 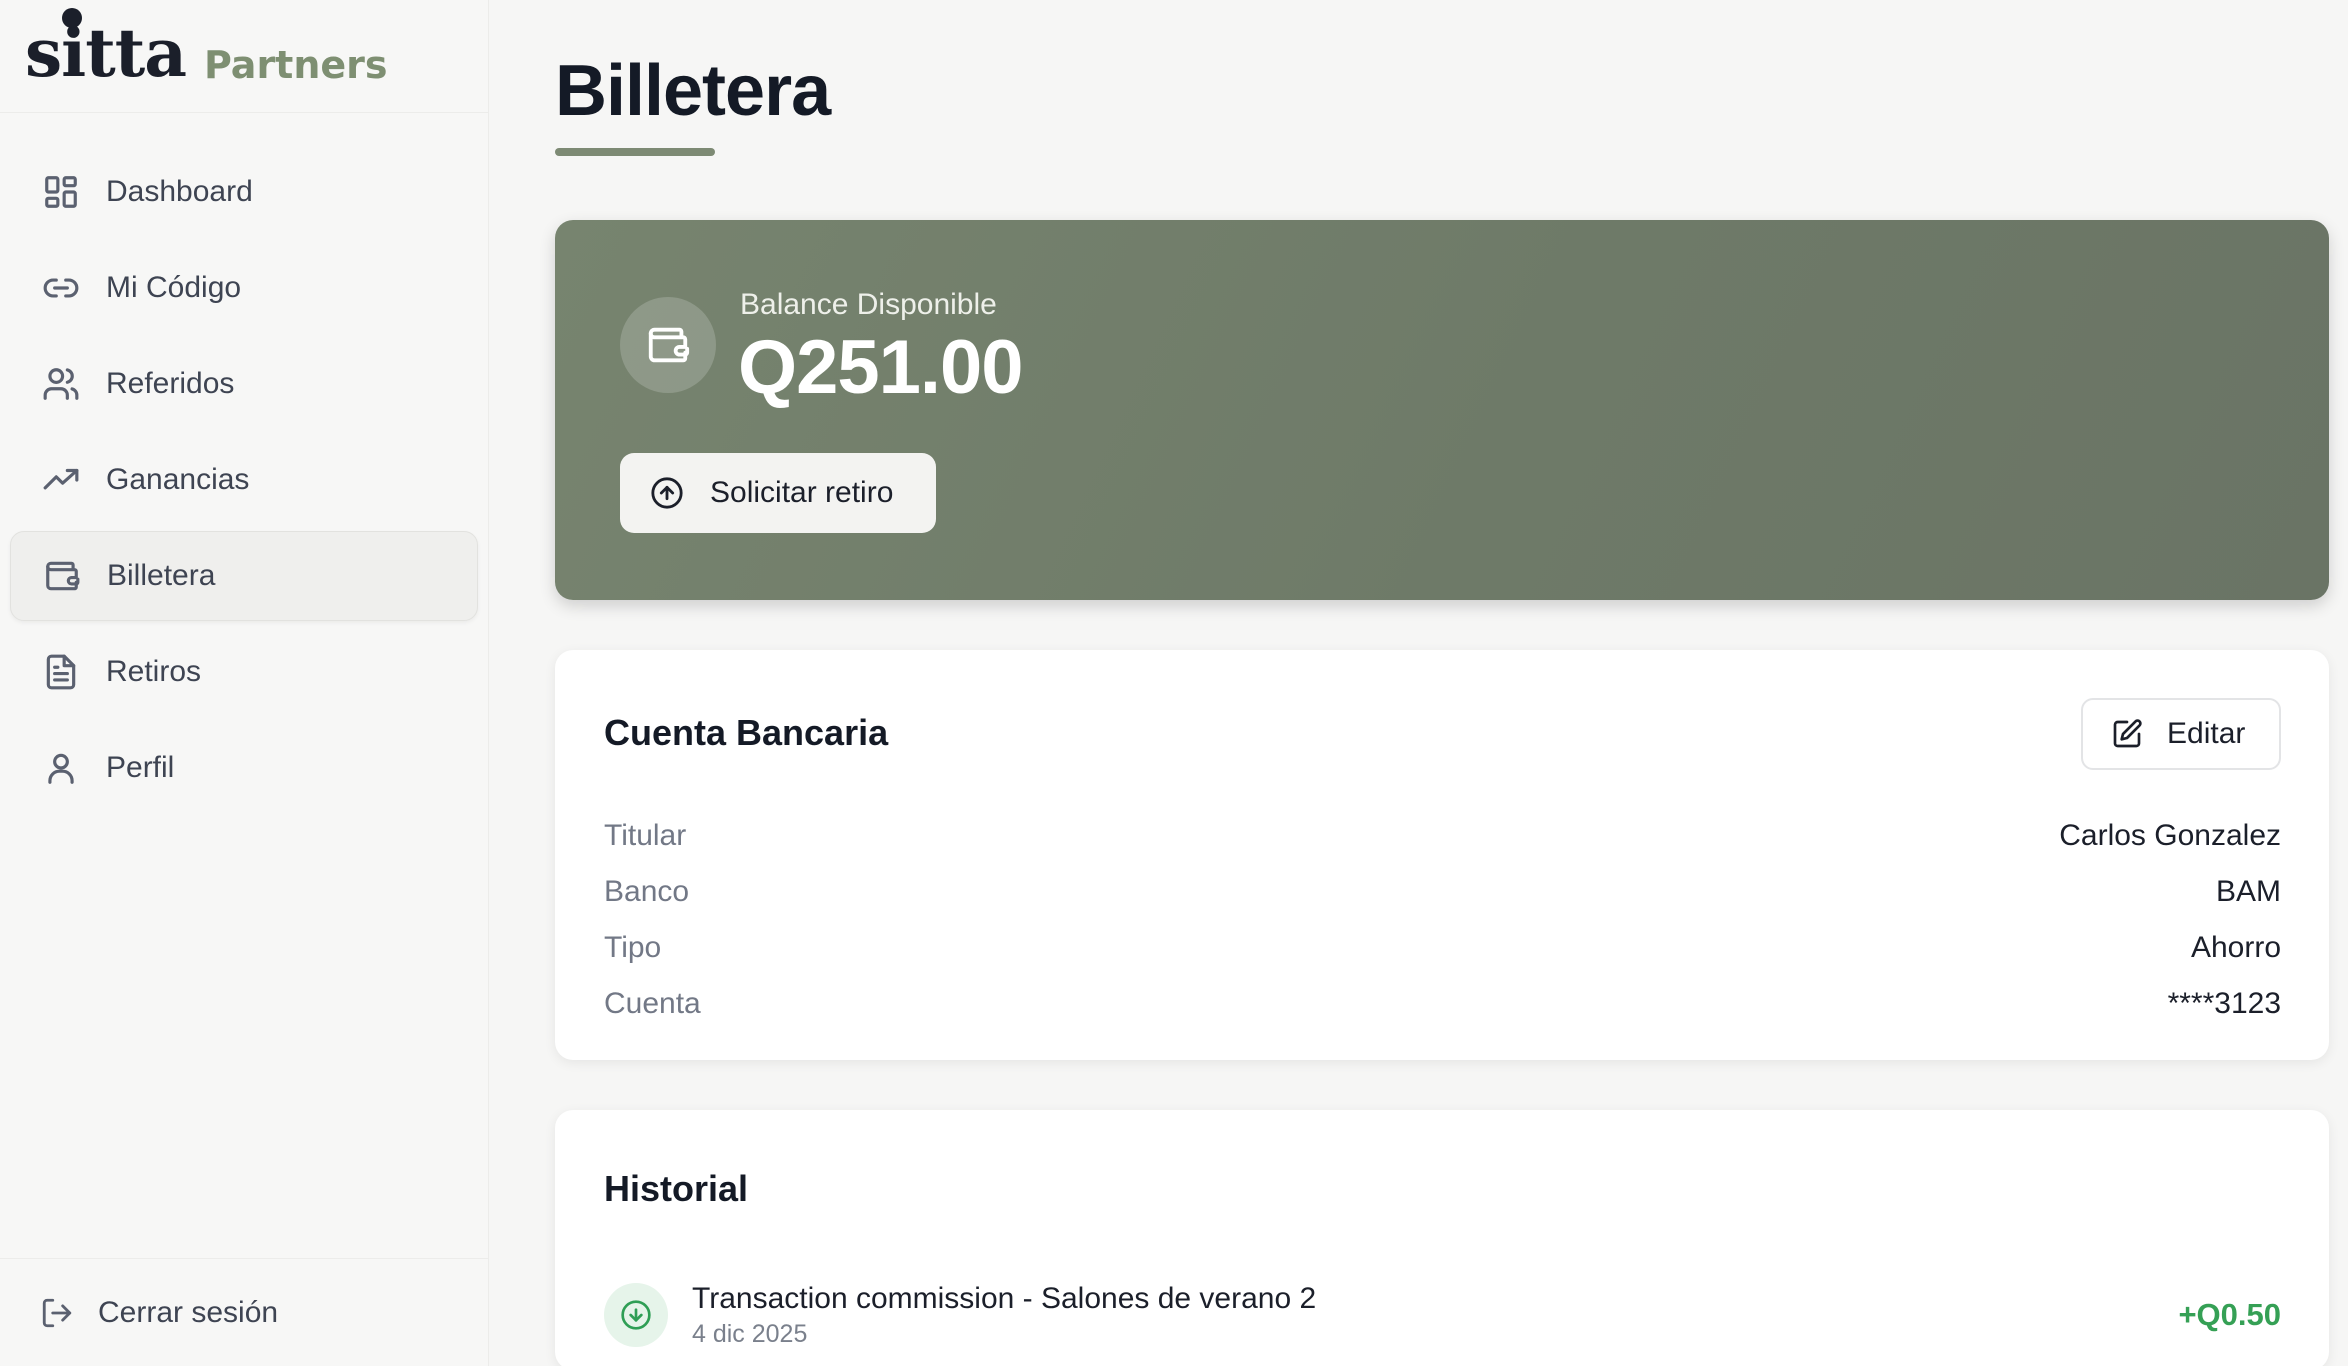 What do you see at coordinates (635, 152) in the screenshot?
I see `title-underline` at bounding box center [635, 152].